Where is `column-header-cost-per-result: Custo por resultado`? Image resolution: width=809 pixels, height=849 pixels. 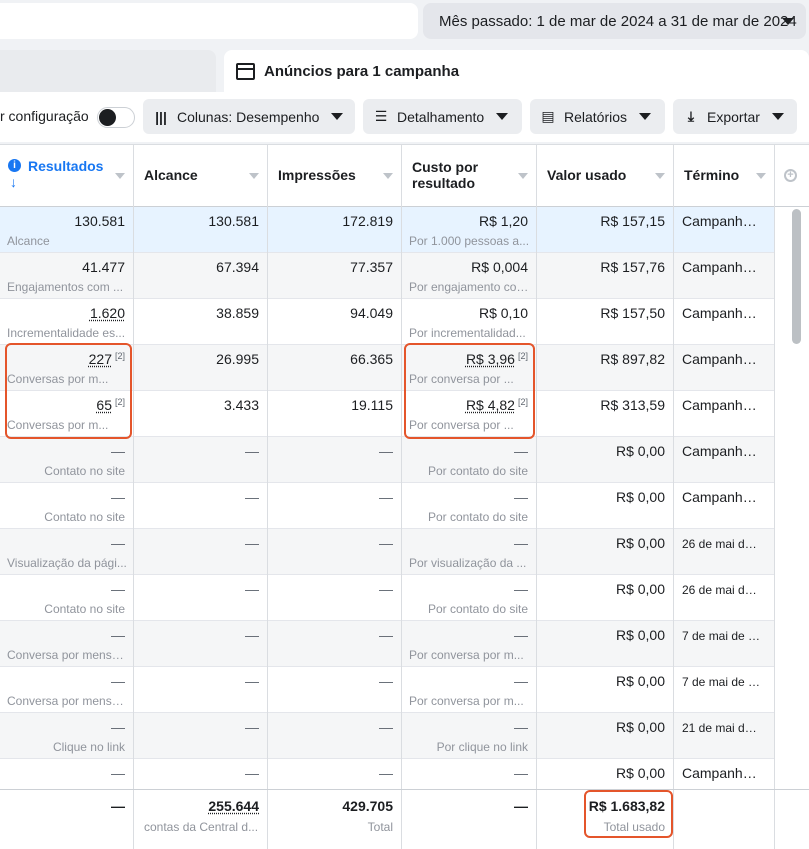
column-header-cost-per-result: Custo por resultado is located at coordinates (469, 176).